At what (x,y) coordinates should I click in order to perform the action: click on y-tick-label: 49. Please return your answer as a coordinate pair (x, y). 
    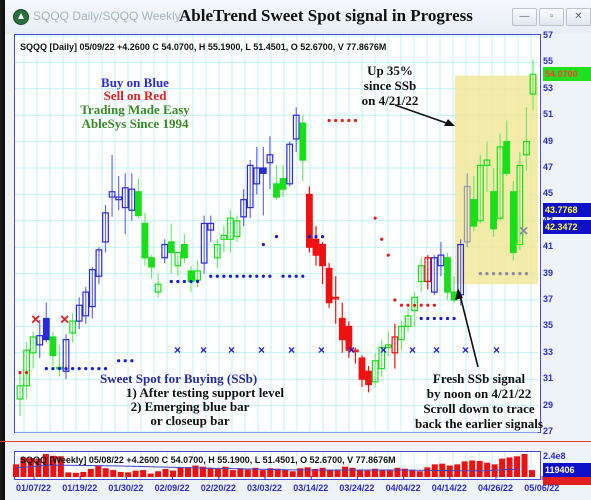
    Looking at the image, I should click on (548, 140).